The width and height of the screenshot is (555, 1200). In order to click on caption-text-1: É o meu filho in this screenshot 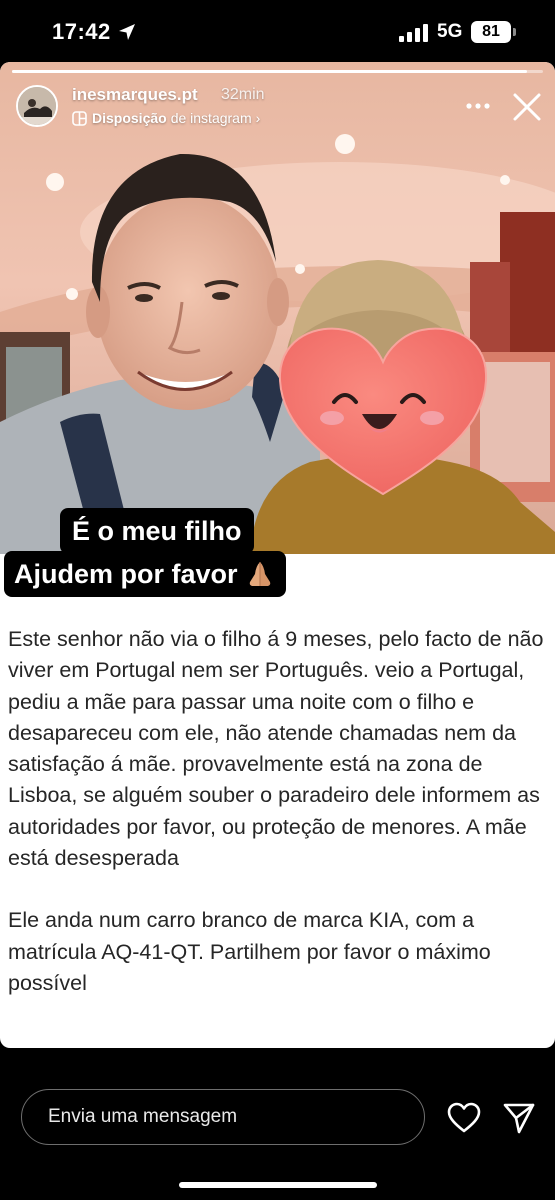, I will do `click(157, 531)`.